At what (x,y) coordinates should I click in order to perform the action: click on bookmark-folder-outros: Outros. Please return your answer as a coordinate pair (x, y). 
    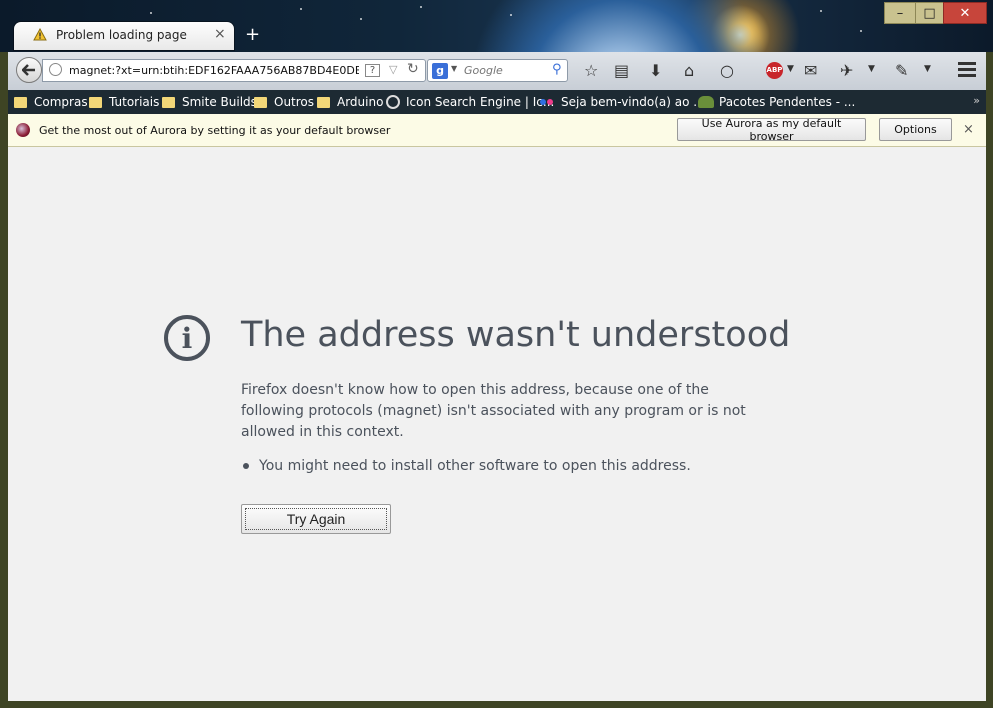
    Looking at the image, I should click on (284, 102).